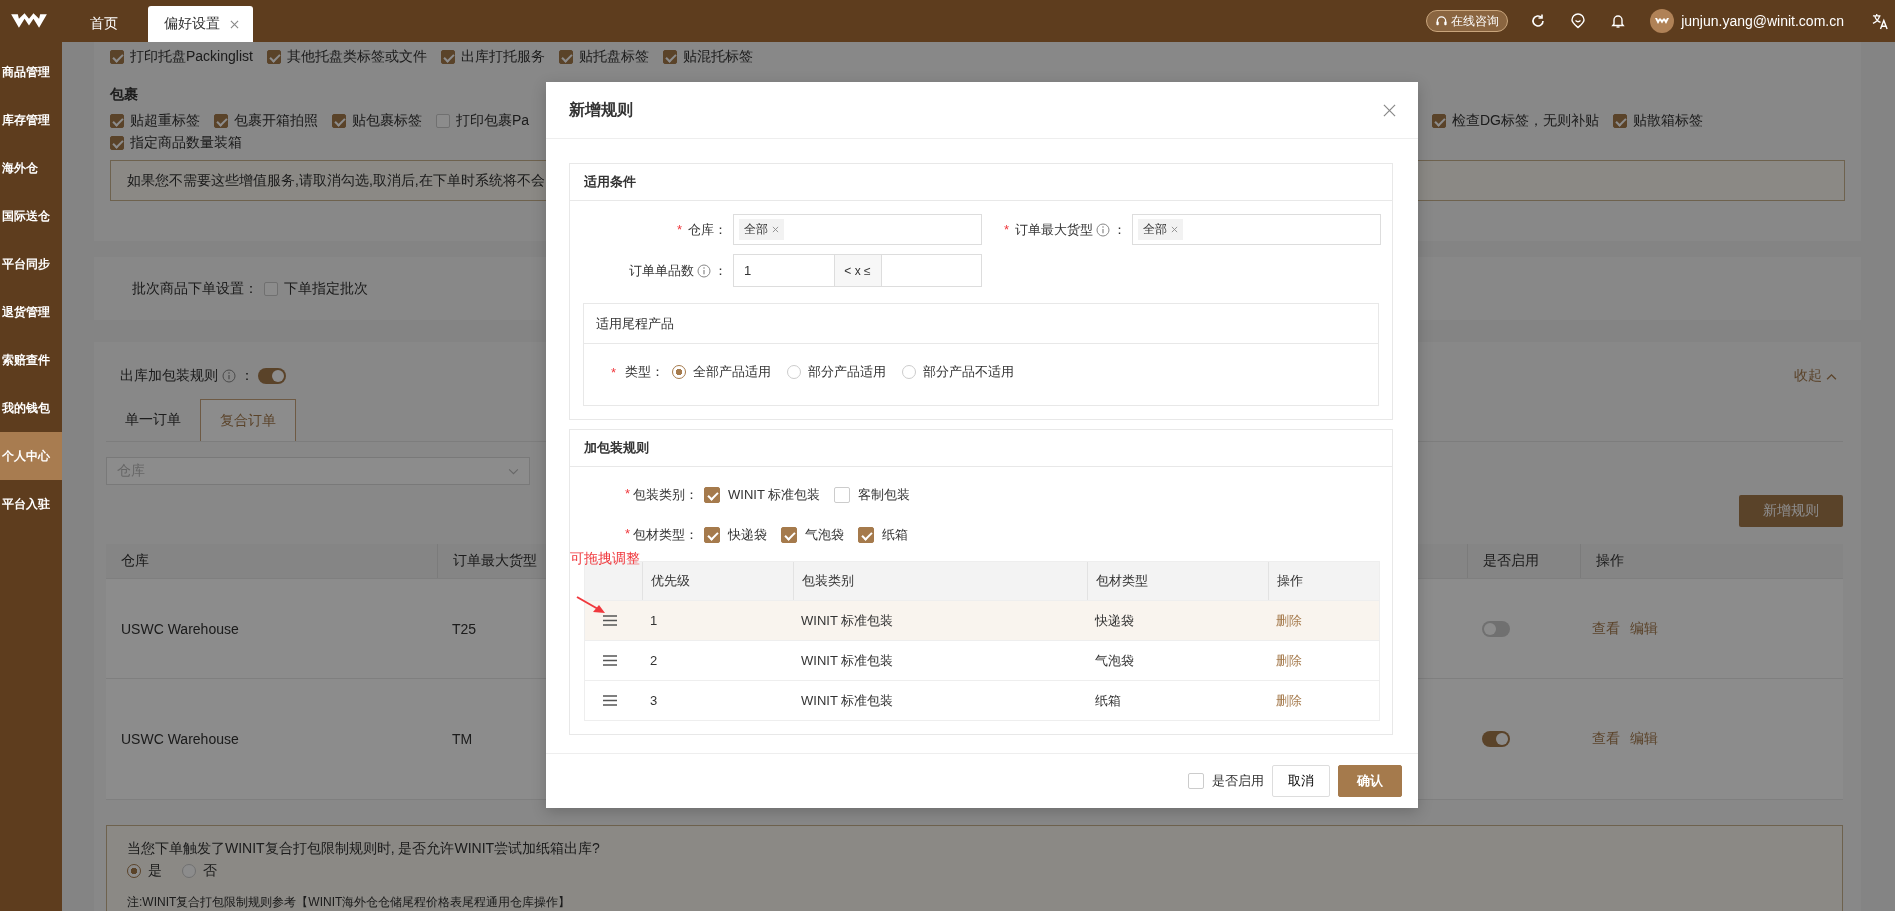 The image size is (1895, 911). Describe the element at coordinates (1578, 21) in the screenshot. I see `smile-icon` at that location.